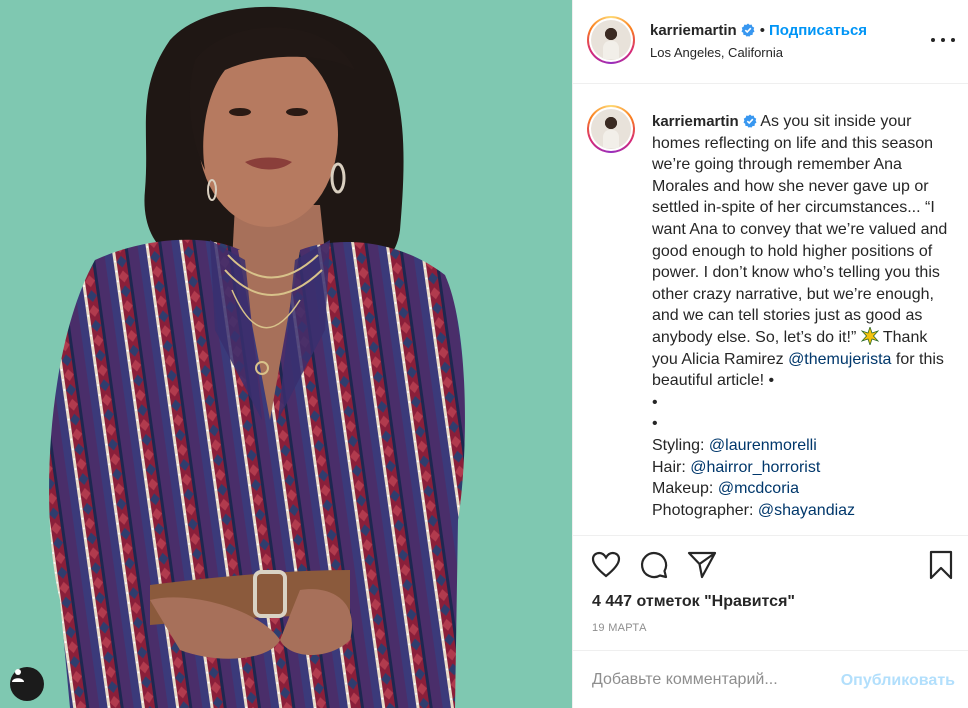 The image size is (968, 708). What do you see at coordinates (758, 30) in the screenshot?
I see `header-line: karriemartin • Подписаться` at bounding box center [758, 30].